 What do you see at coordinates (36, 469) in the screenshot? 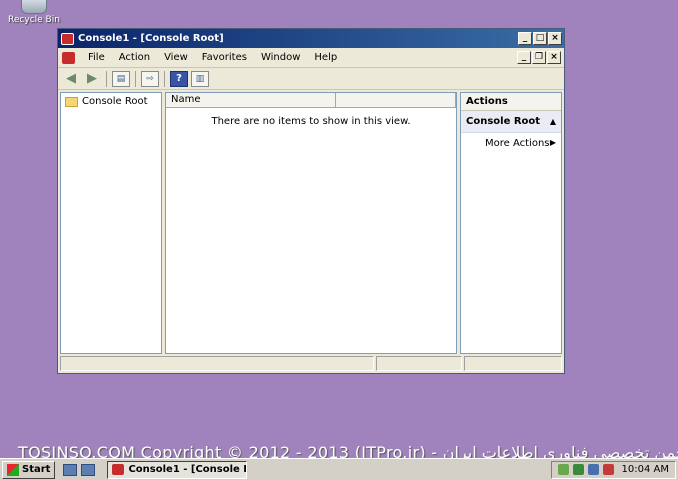
I see `start-label: Start` at bounding box center [36, 469].